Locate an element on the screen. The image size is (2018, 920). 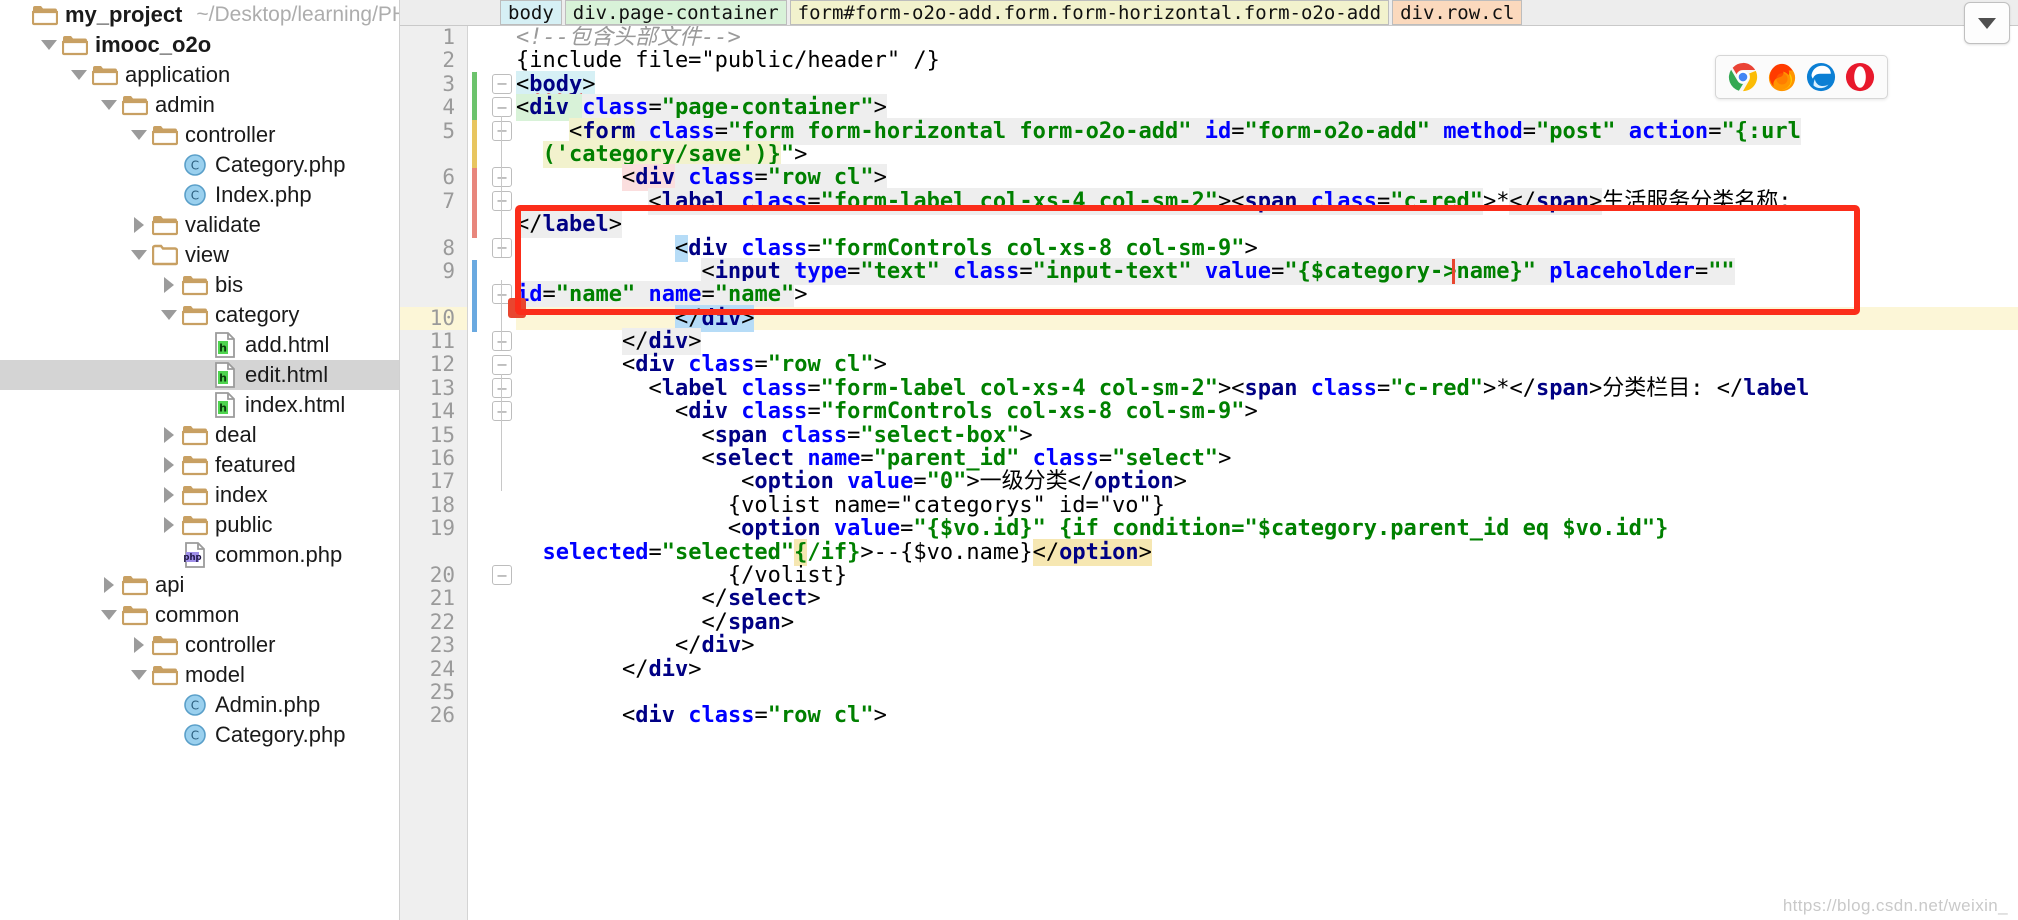
code-line-6: <div class="row cl"> is located at coordinates (1267, 178).